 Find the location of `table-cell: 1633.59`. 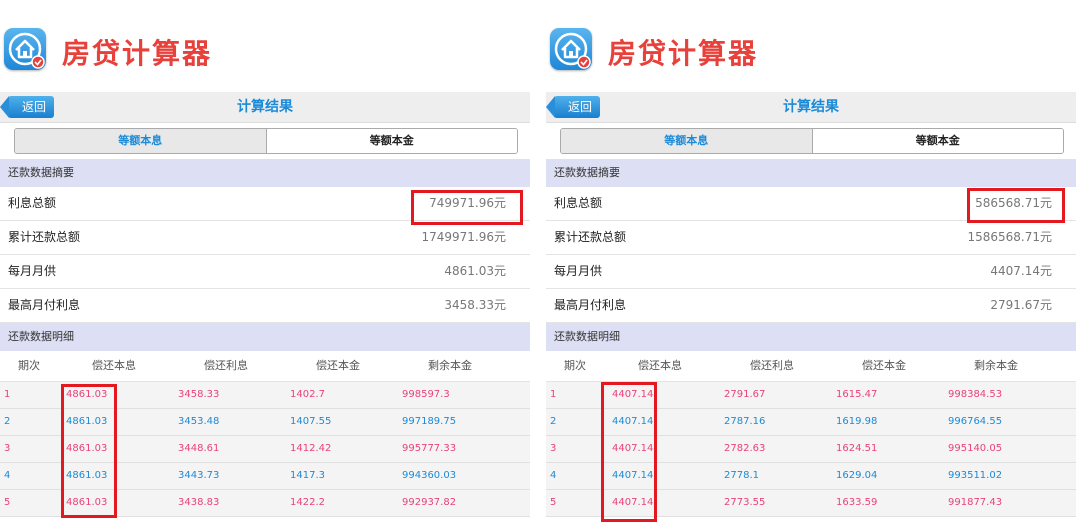

table-cell: 1633.59 is located at coordinates (857, 502).